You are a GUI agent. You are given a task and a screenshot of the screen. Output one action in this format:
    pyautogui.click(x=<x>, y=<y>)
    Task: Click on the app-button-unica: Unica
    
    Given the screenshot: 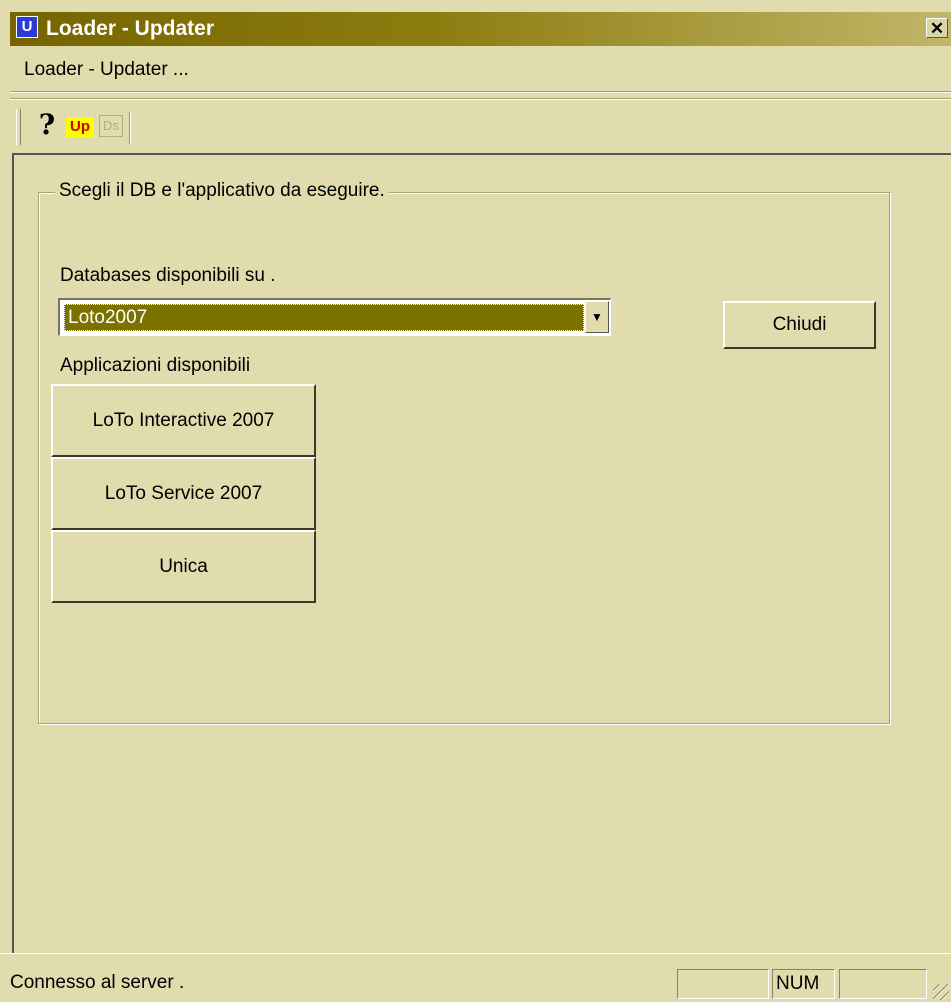 What is the action you would take?
    pyautogui.click(x=183, y=566)
    